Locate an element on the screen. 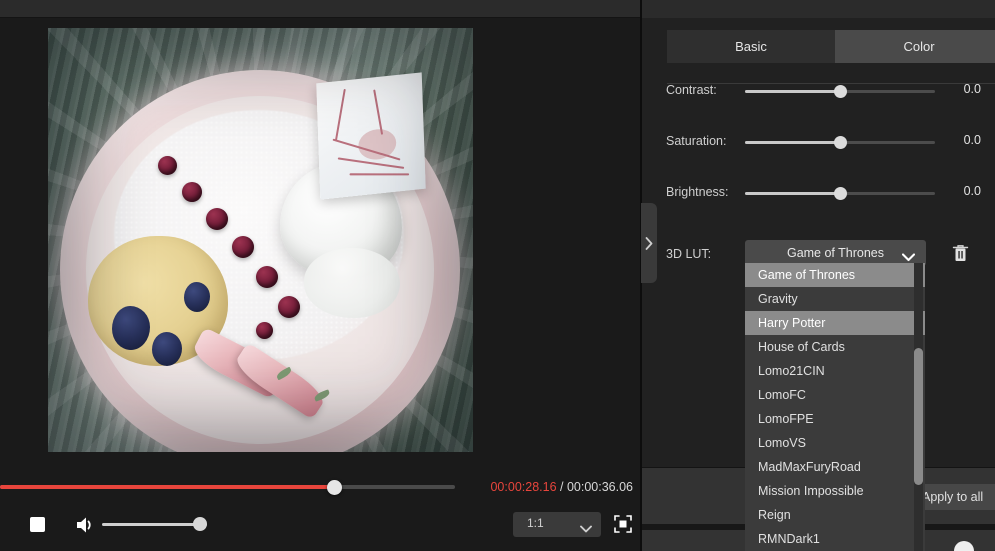  lut-selected-value: Game of Thrones is located at coordinates (835, 253).